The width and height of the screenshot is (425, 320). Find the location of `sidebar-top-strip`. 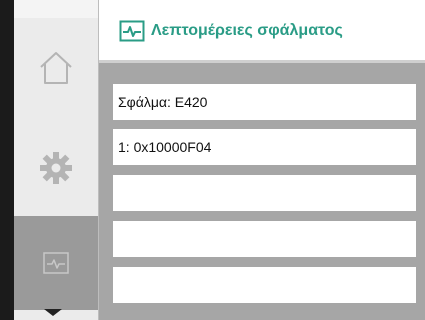

sidebar-top-strip is located at coordinates (56, 9).